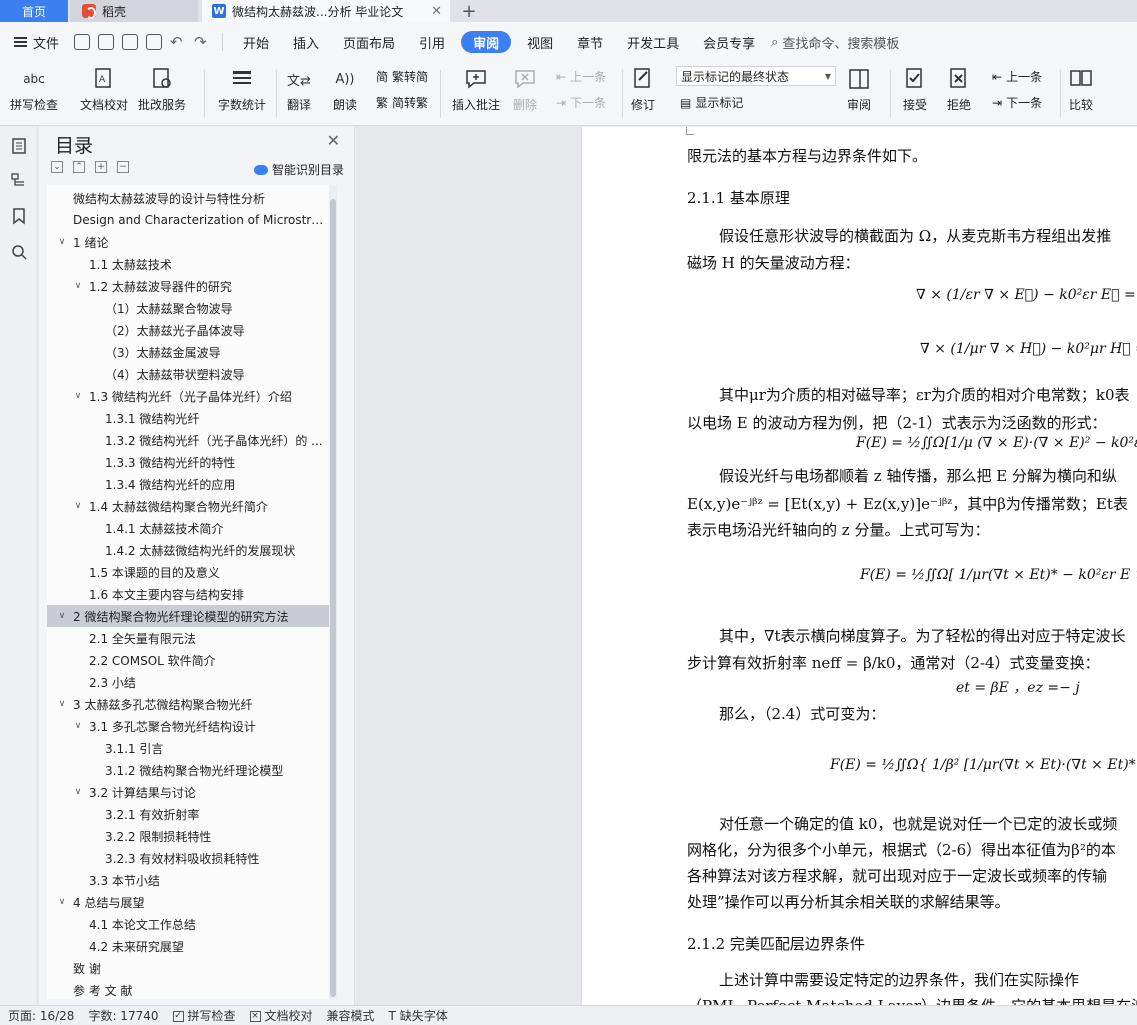  I want to click on toc-item: 致 谢, so click(188, 968).